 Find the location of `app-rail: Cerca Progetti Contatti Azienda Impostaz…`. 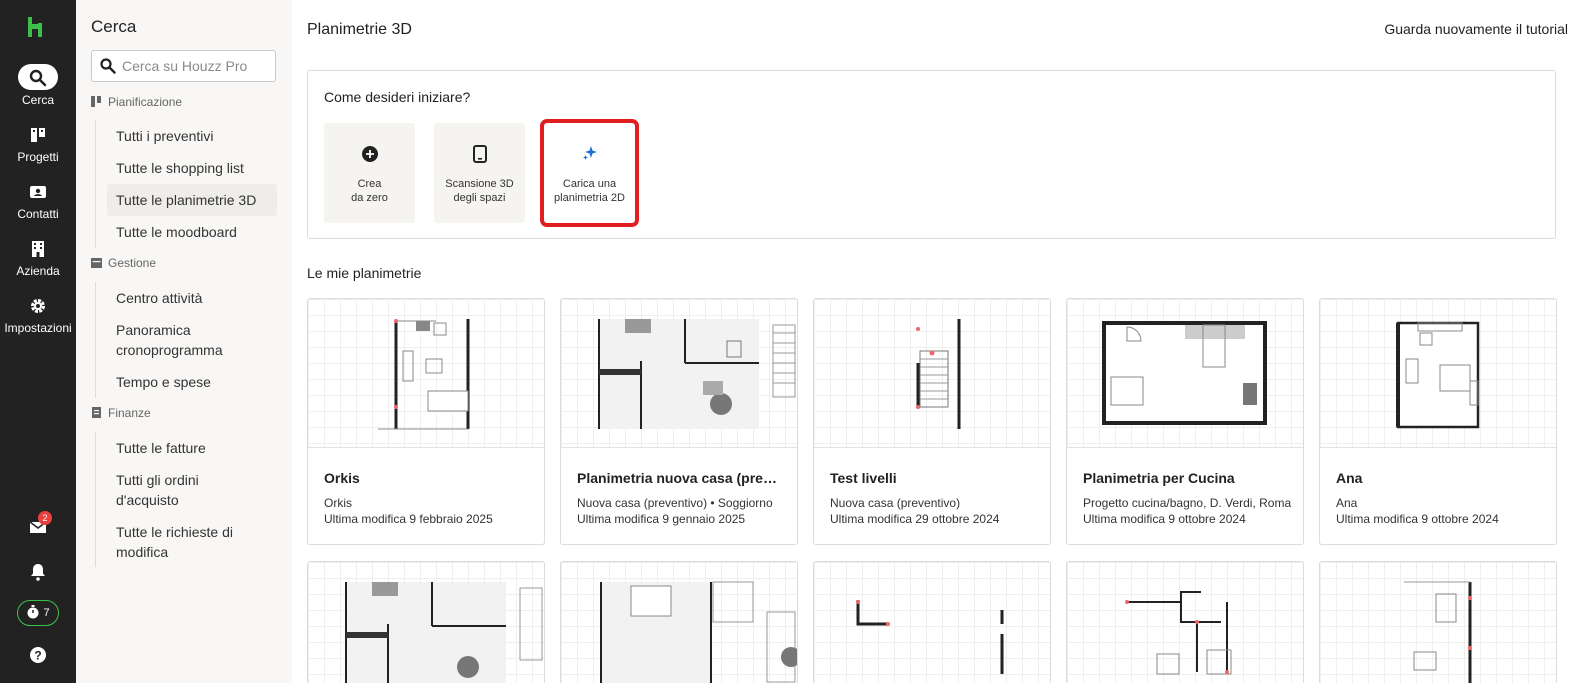

app-rail: Cerca Progetti Contatti Azienda Impostaz… is located at coordinates (38, 341).